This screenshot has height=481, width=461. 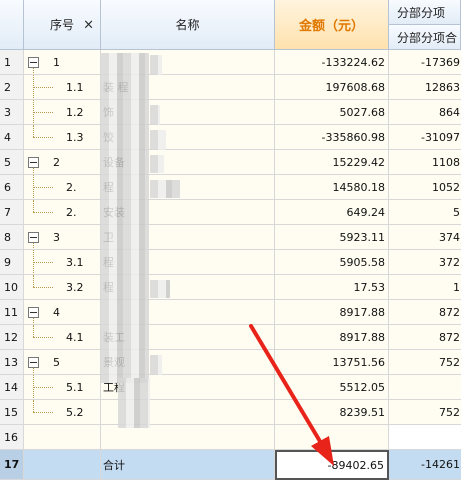 I want to click on table-row: 72.安装649.245, so click(x=230, y=212).